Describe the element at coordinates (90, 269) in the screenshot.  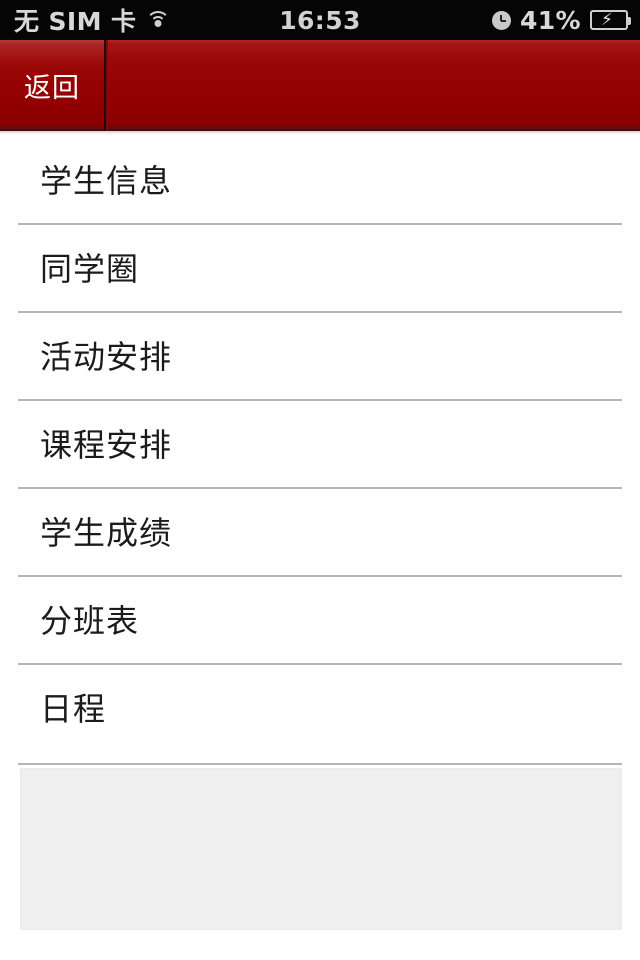
I see `list-item-label: 同学圈` at that location.